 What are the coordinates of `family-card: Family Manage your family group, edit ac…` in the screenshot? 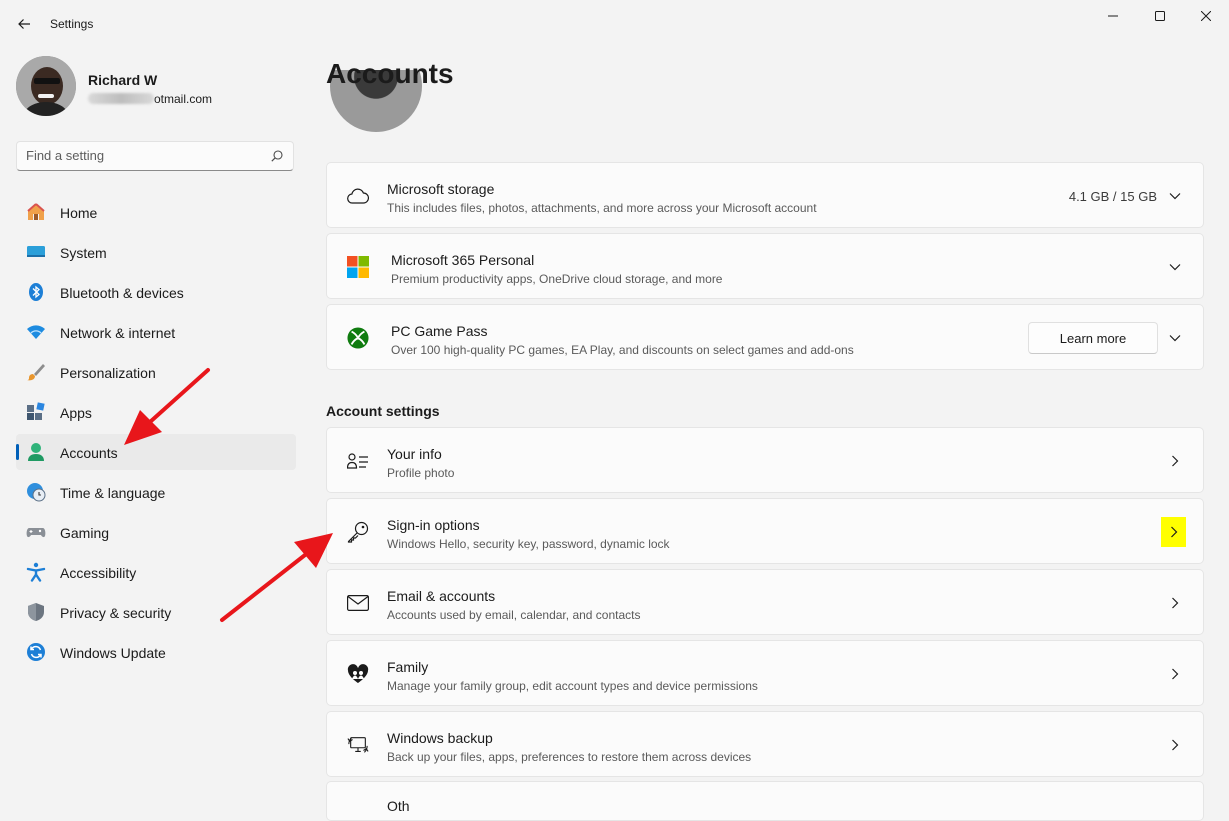 It's located at (765, 673).